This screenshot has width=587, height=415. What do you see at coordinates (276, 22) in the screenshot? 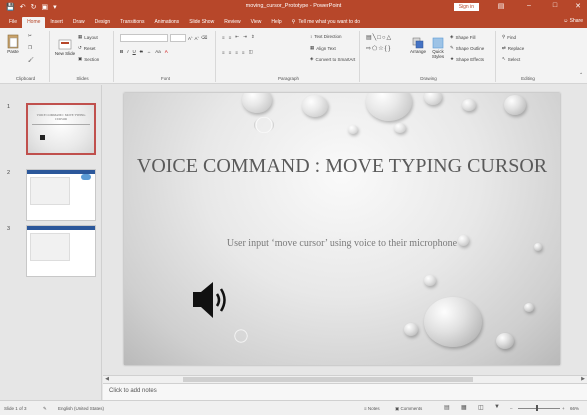
I see `tab-help: Help` at bounding box center [276, 22].